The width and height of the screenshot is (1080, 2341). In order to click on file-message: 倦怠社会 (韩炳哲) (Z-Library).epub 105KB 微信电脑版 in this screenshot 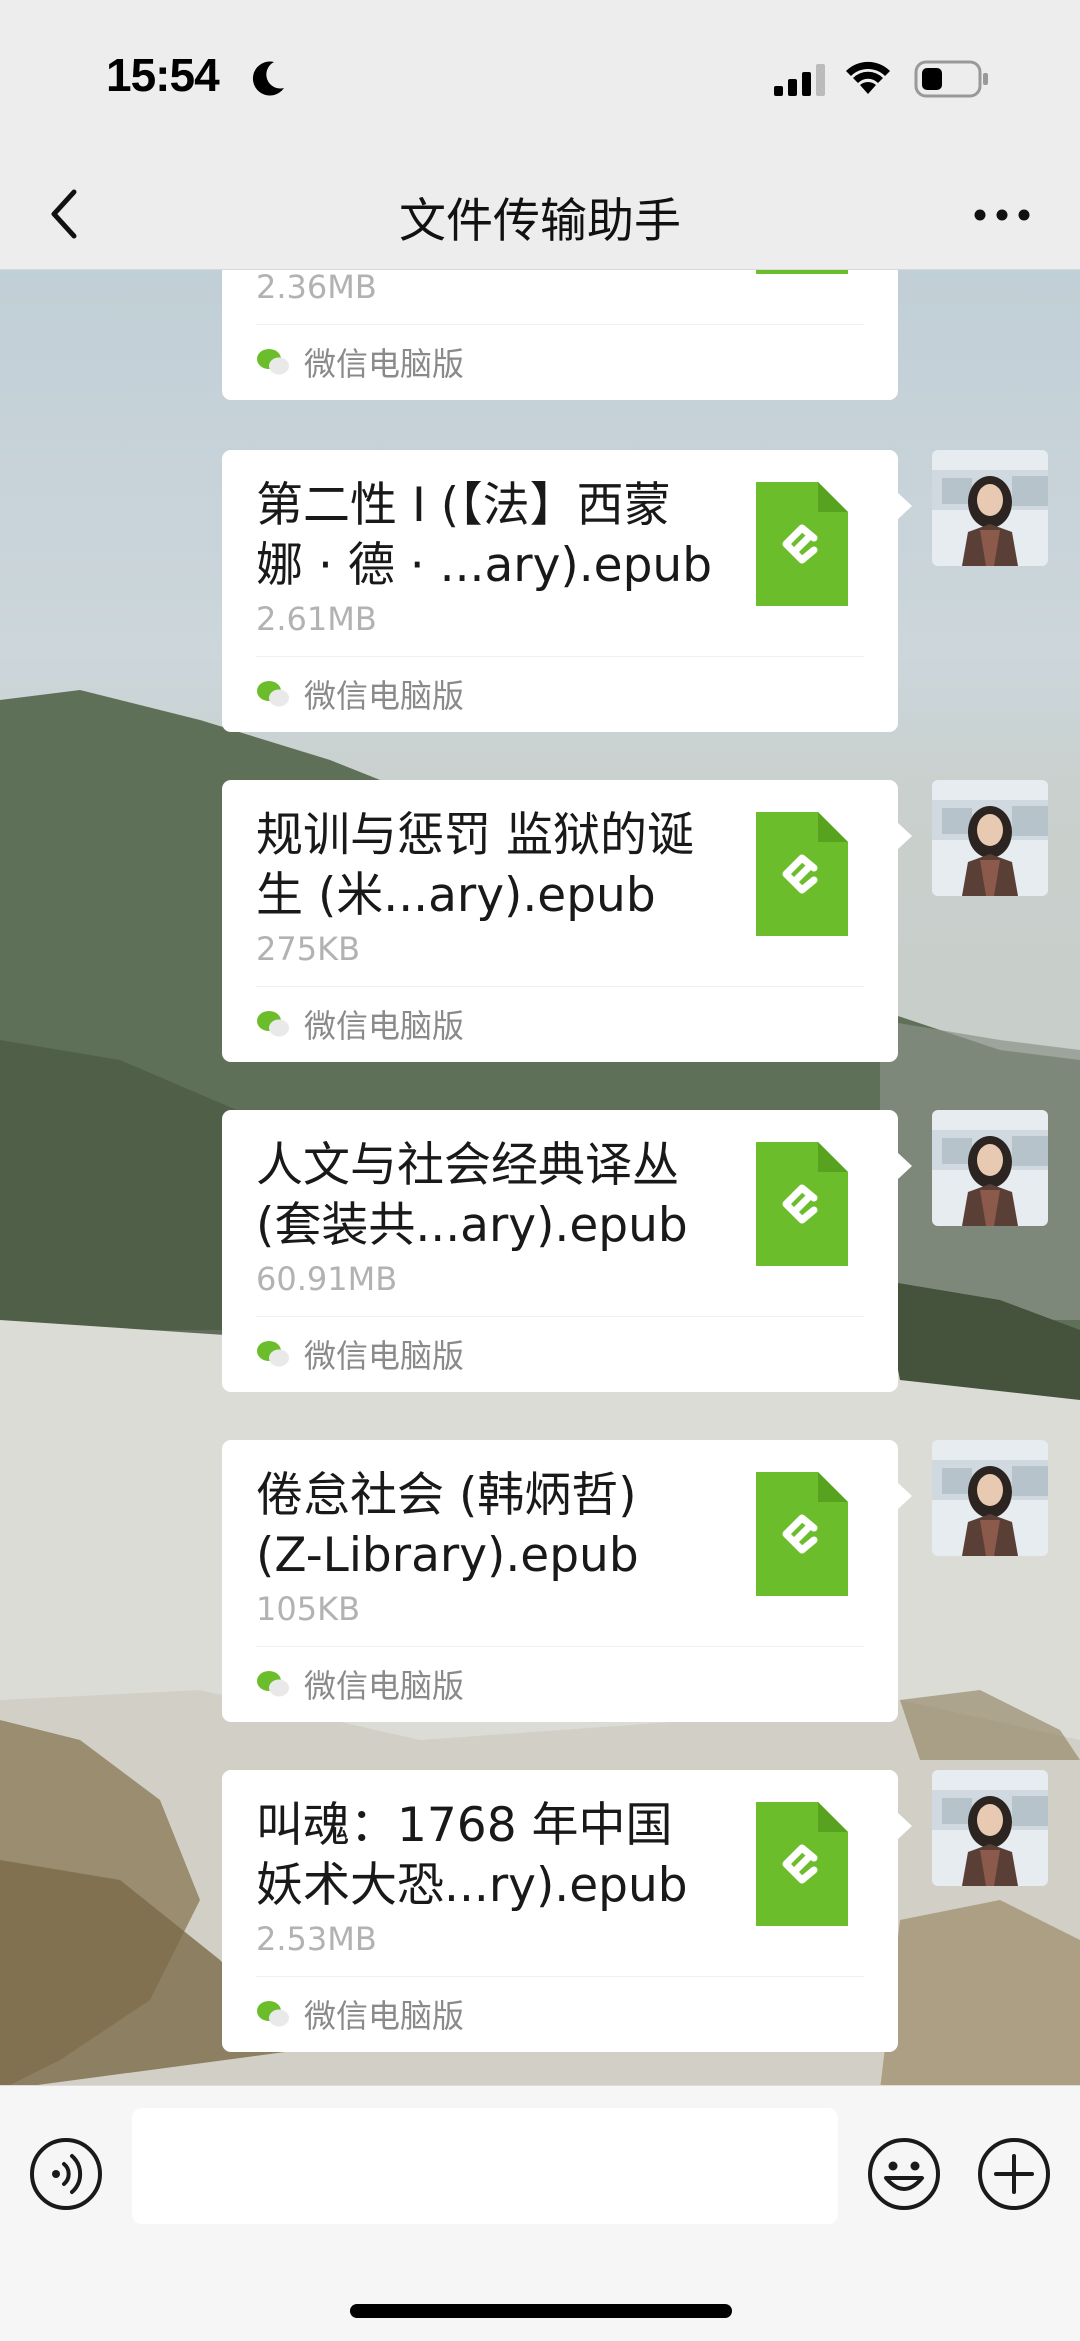, I will do `click(567, 1581)`.